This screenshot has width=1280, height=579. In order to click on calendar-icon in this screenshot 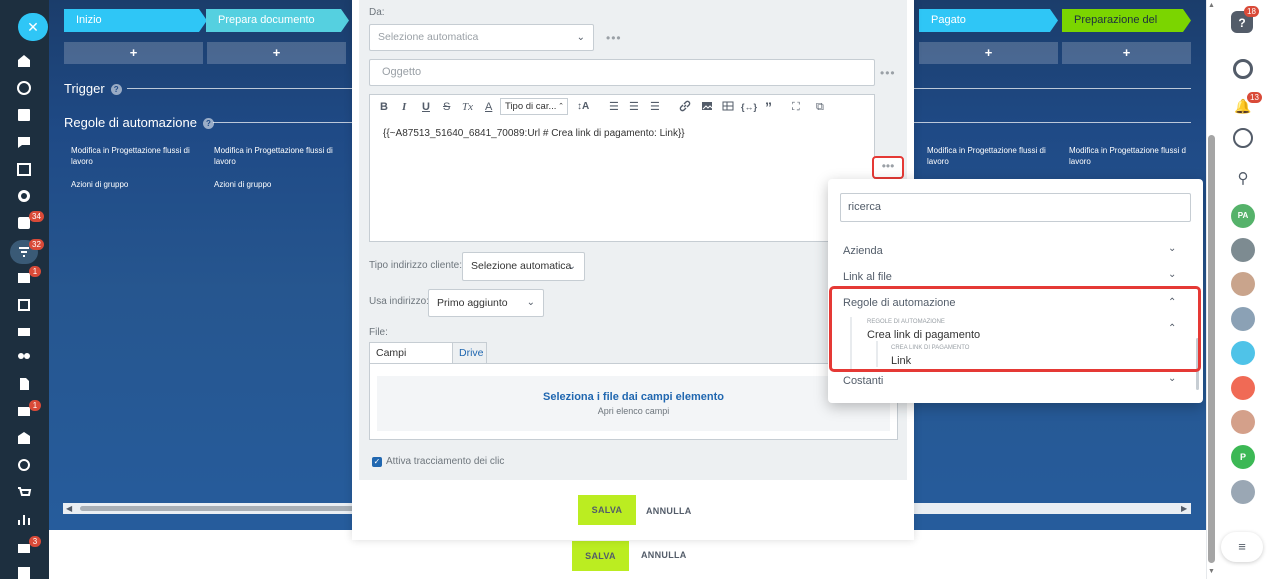, I will do `click(24, 169)`.